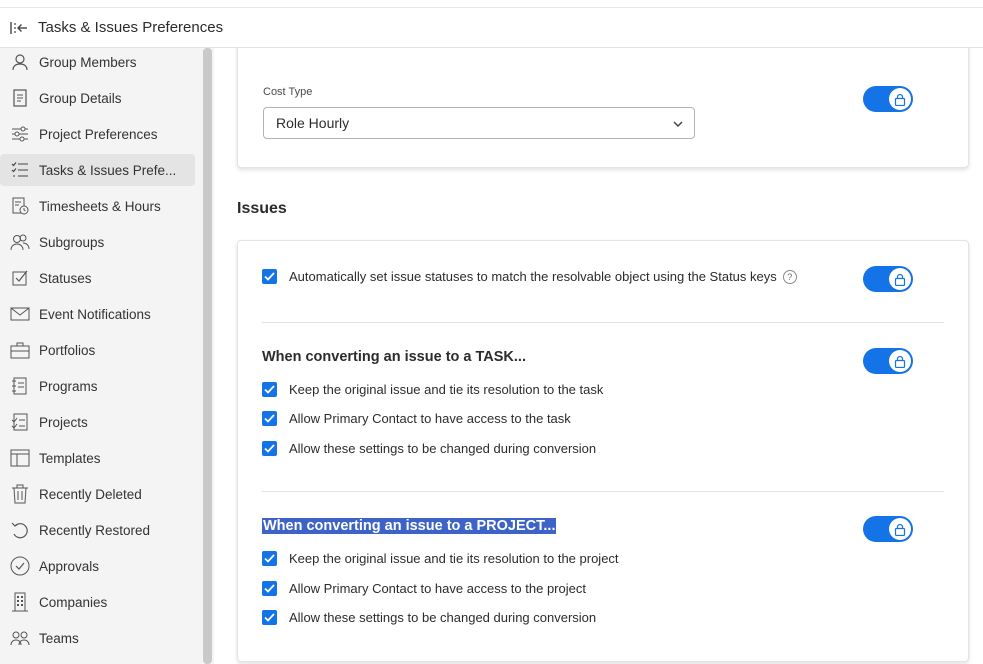 The width and height of the screenshot is (983, 664). What do you see at coordinates (262, 208) in the screenshot?
I see `issues-section-title: Issues` at bounding box center [262, 208].